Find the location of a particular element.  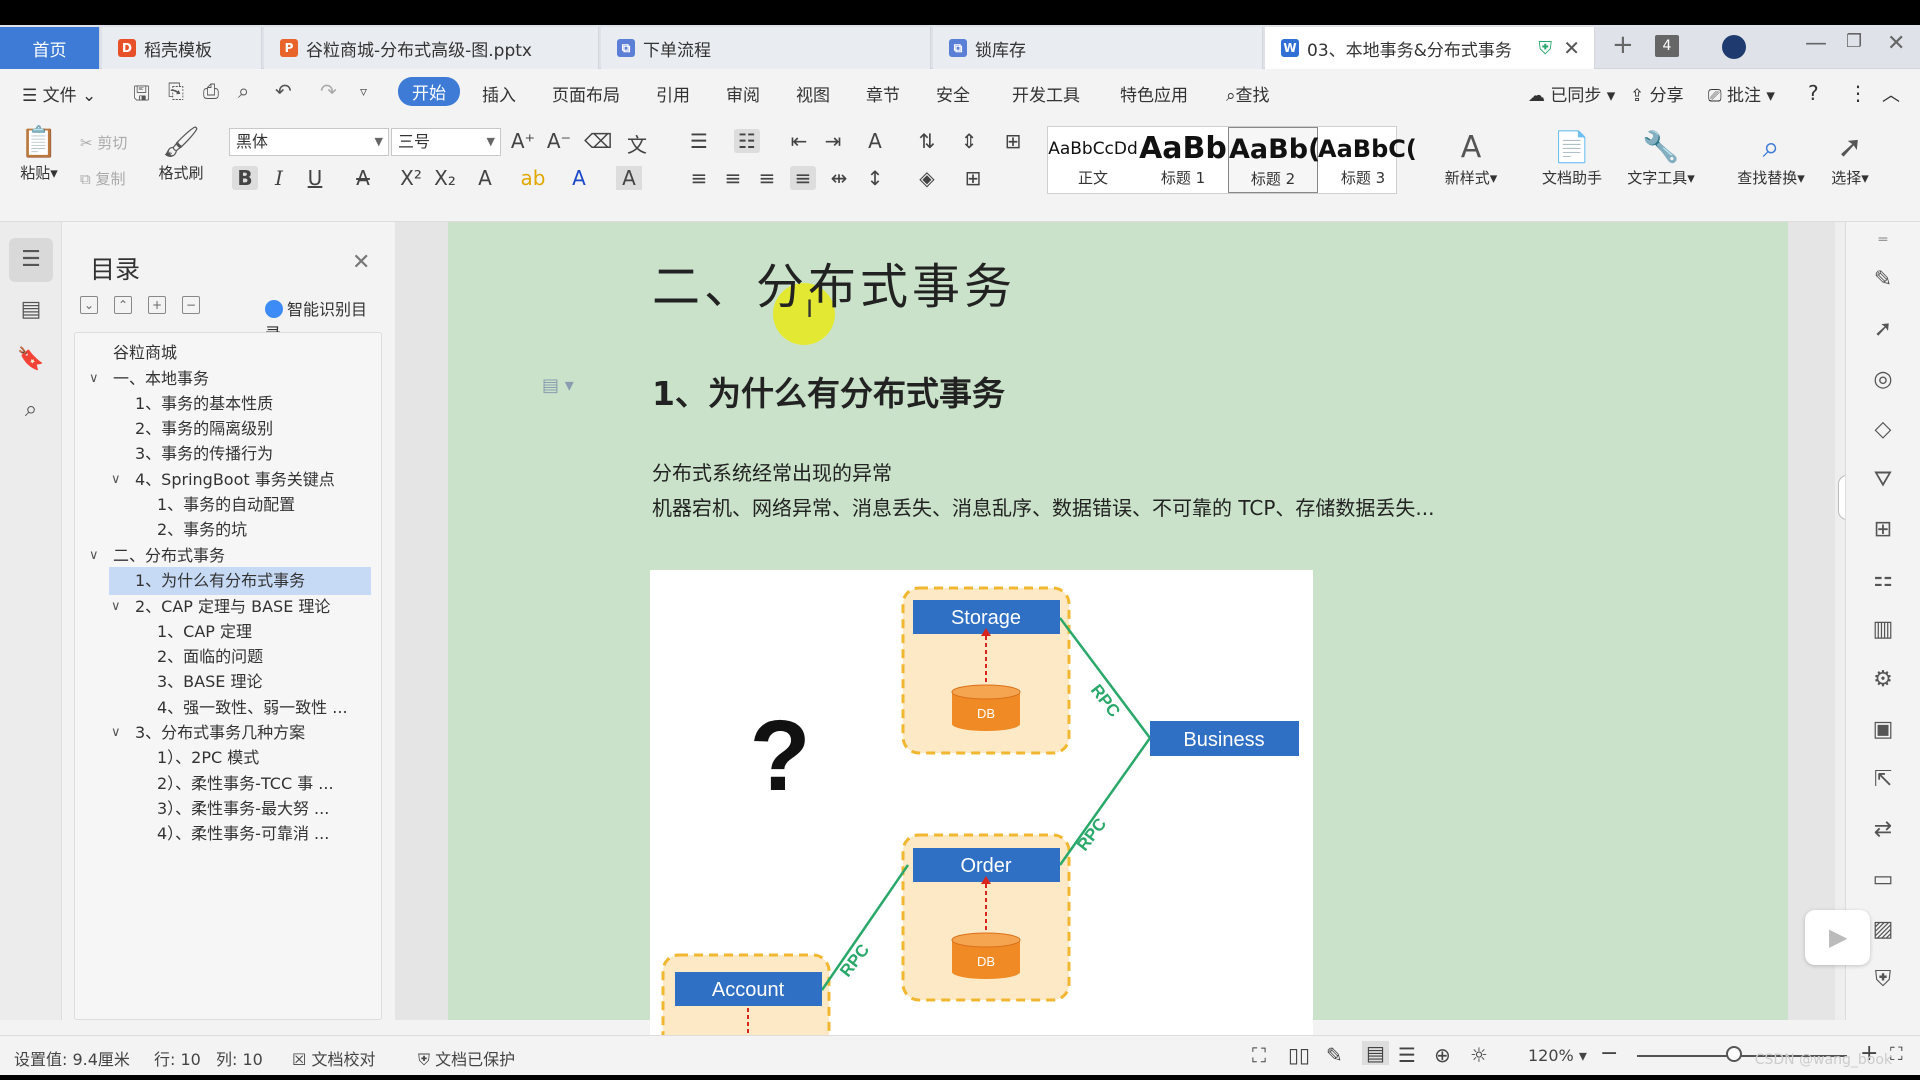

save-icon: 🖫 is located at coordinates (141, 96).